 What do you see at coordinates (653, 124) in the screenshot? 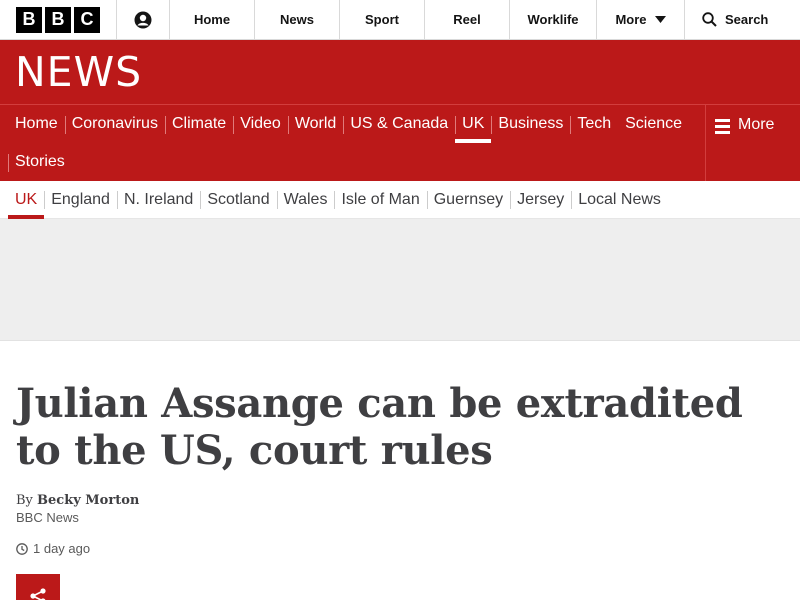
I see `section-nav-science: Science` at bounding box center [653, 124].